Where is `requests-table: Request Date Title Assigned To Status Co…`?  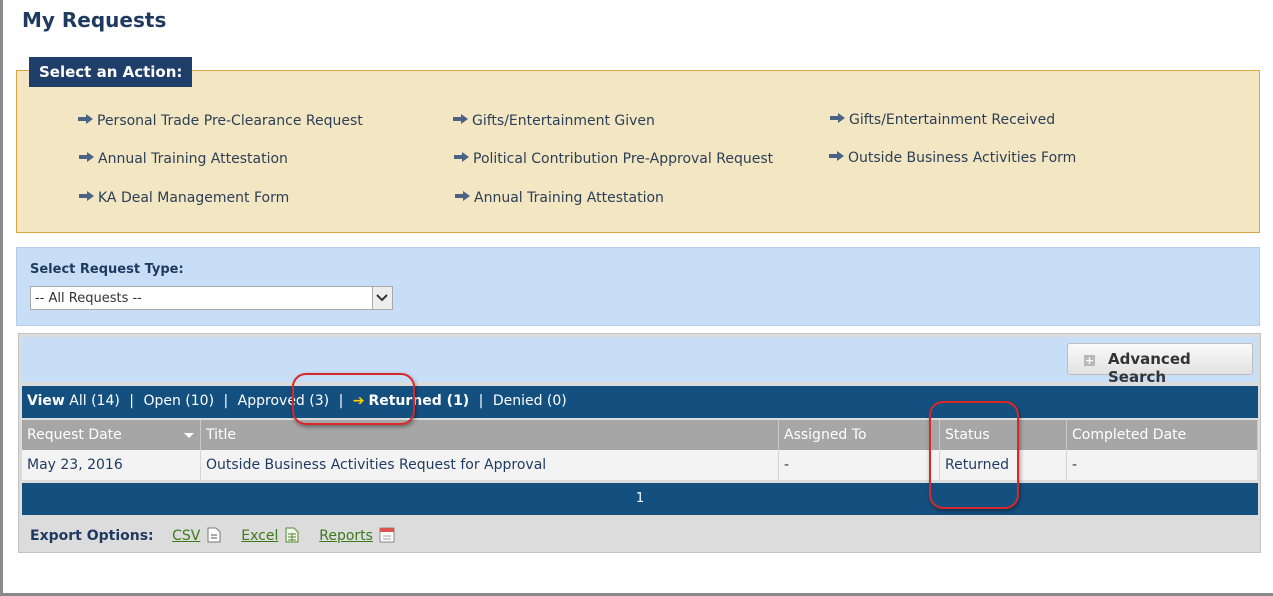
requests-table: Request Date Title Assigned To Status Co… is located at coordinates (640, 450).